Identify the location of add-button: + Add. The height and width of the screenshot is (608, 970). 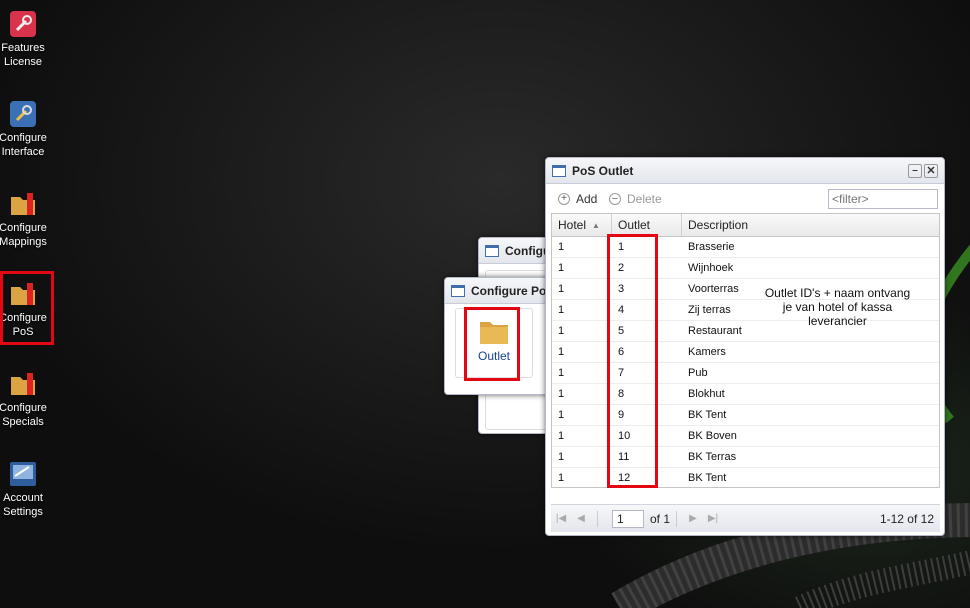
(577, 199).